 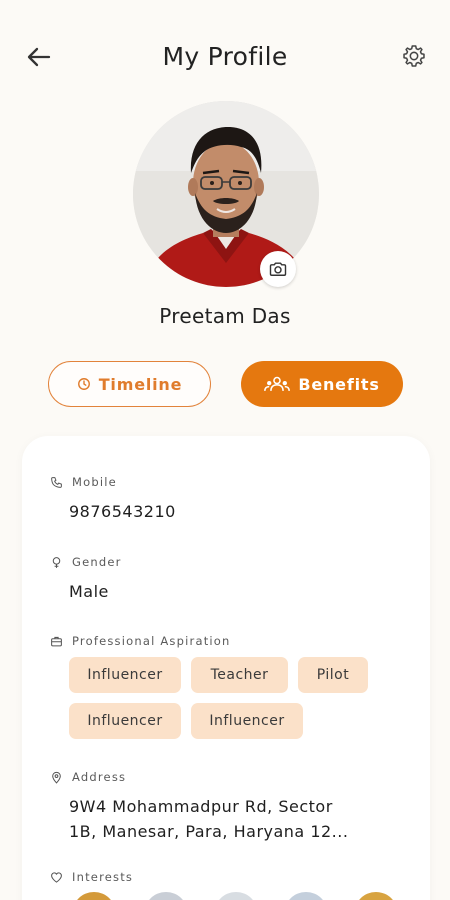 I want to click on location-pin-icon, so click(x=56, y=777).